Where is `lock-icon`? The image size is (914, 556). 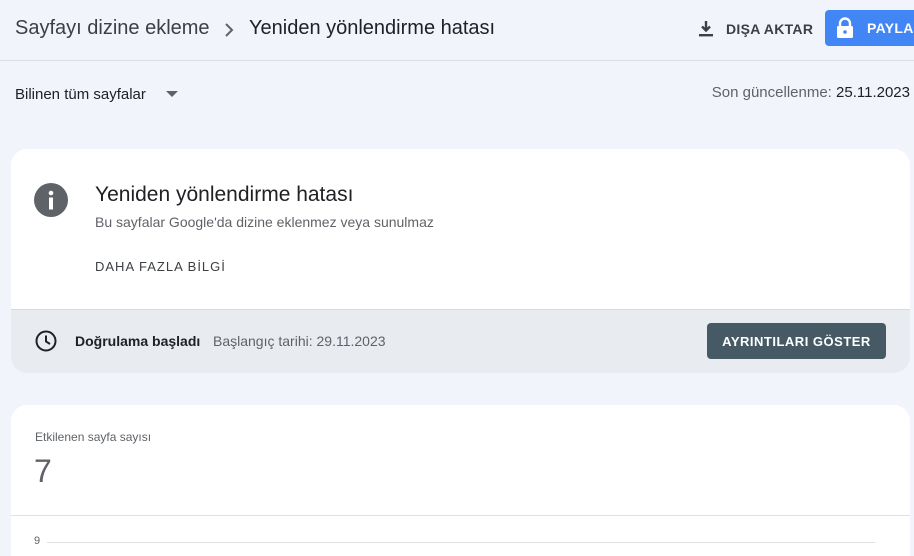
lock-icon is located at coordinates (845, 27).